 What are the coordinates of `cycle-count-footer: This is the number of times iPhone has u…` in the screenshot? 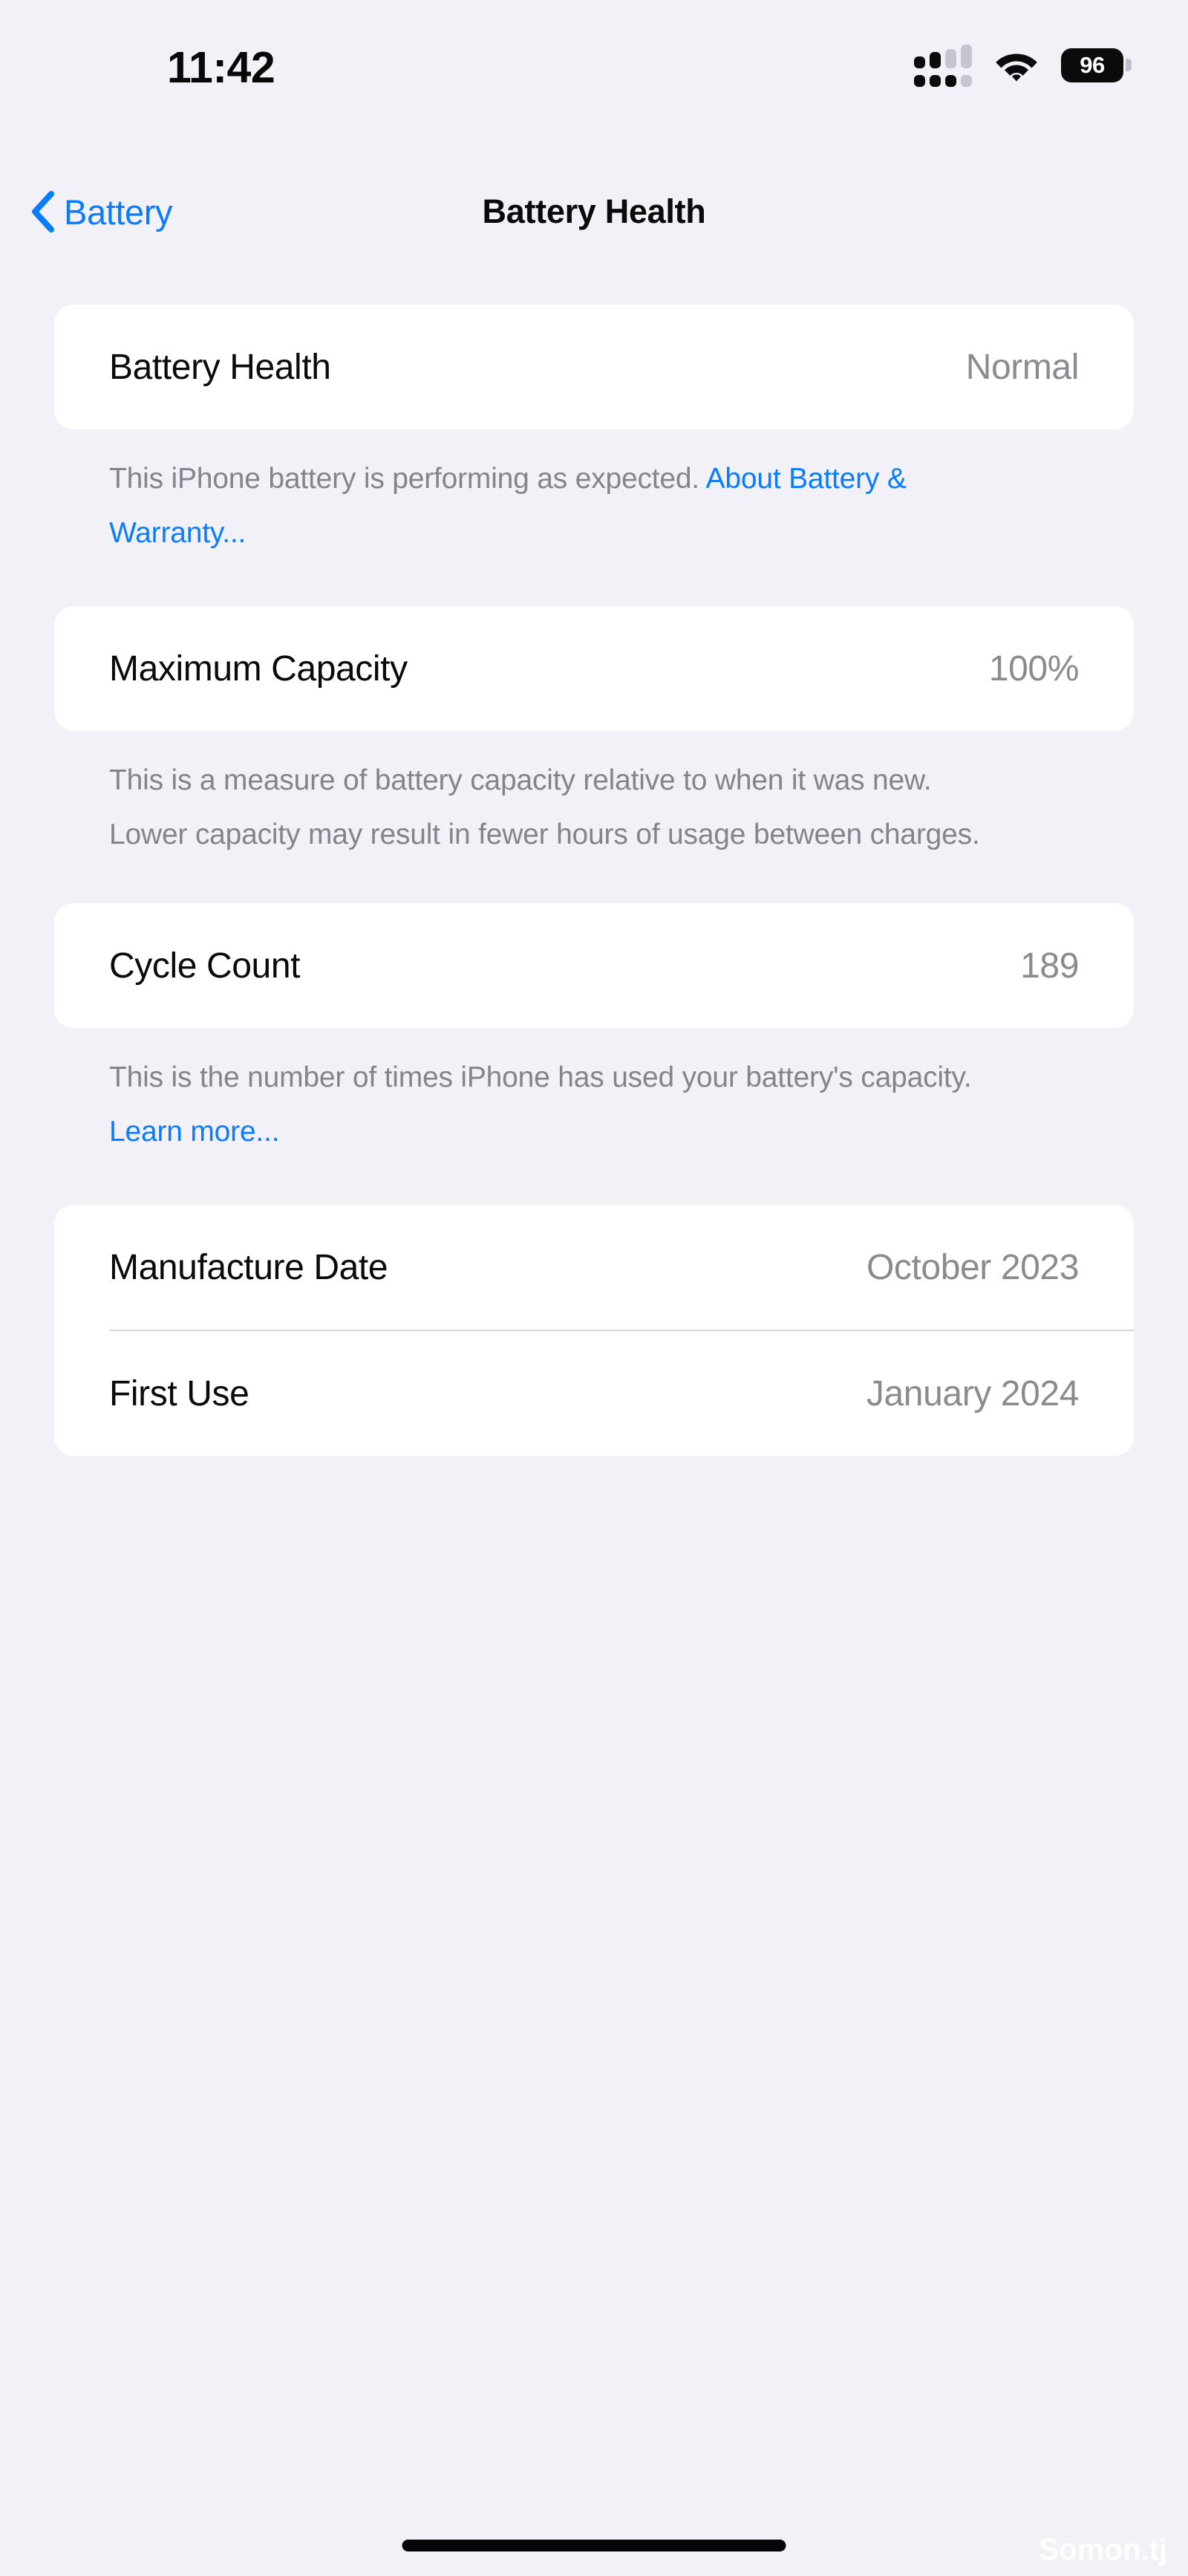 It's located at (562, 1104).